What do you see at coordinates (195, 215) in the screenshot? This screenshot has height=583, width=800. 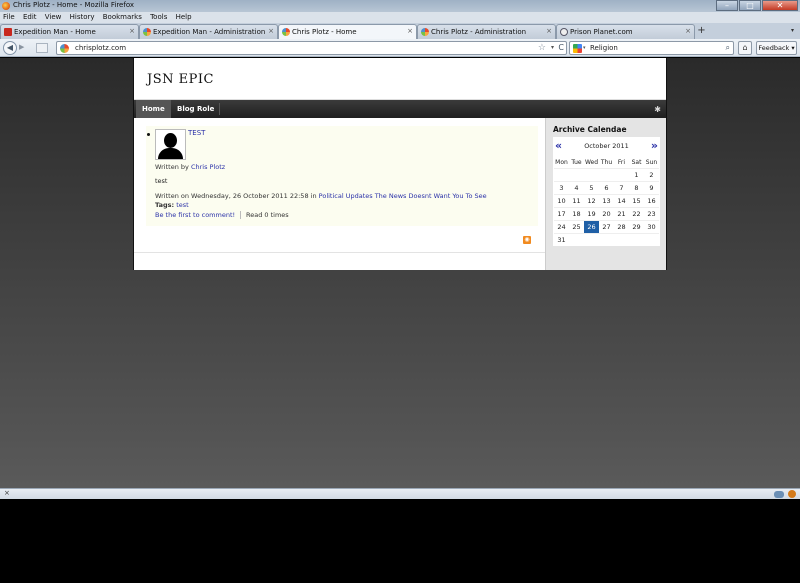 I see `first-comment-link: Be the first to comment!` at bounding box center [195, 215].